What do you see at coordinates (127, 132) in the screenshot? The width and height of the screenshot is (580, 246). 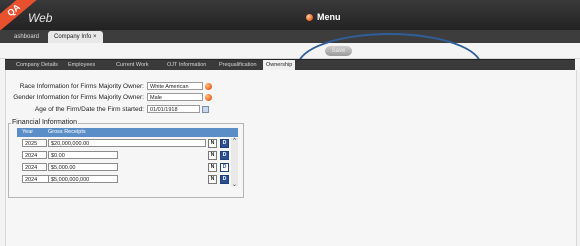 I see `financial-grid-header: Year Gross Receipts` at bounding box center [127, 132].